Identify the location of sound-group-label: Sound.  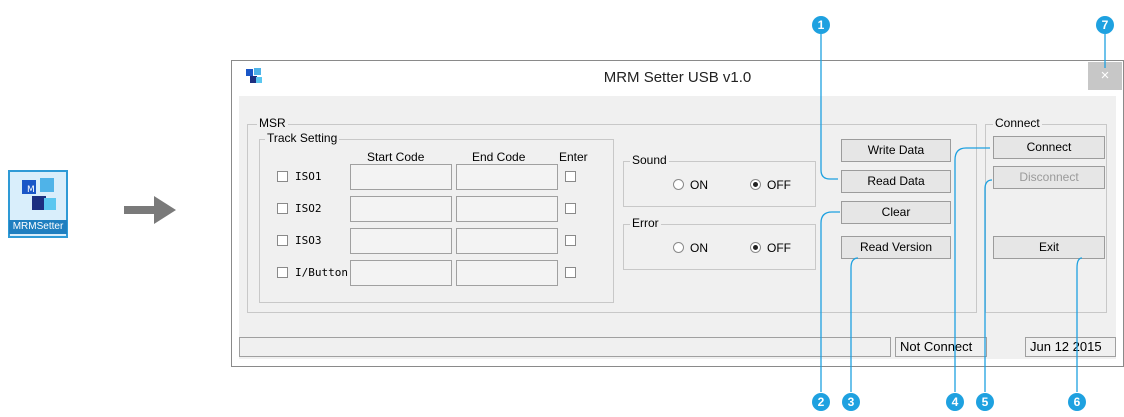
(649, 160).